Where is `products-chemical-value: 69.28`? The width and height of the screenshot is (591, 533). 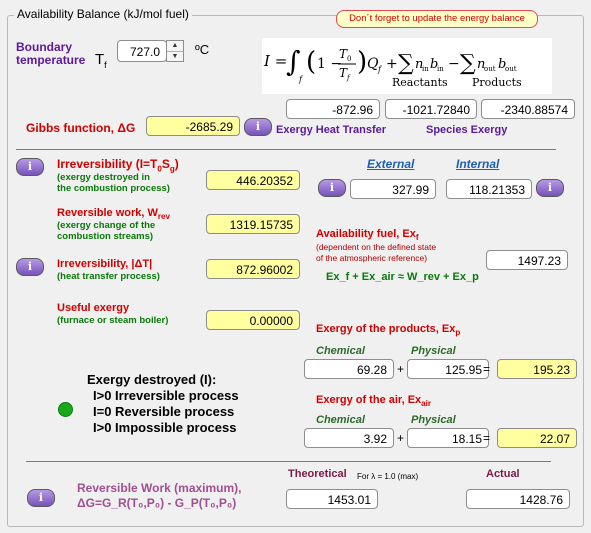
products-chemical-value: 69.28 is located at coordinates (349, 369).